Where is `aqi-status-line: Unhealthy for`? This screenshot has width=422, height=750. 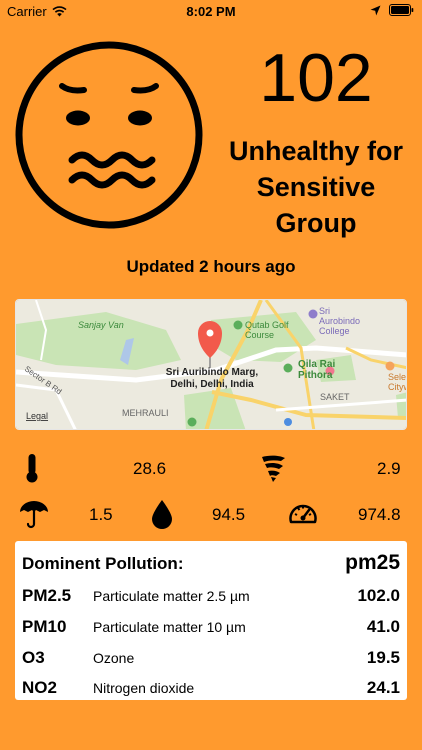
aqi-status-line: Unhealthy for is located at coordinates (315, 151).